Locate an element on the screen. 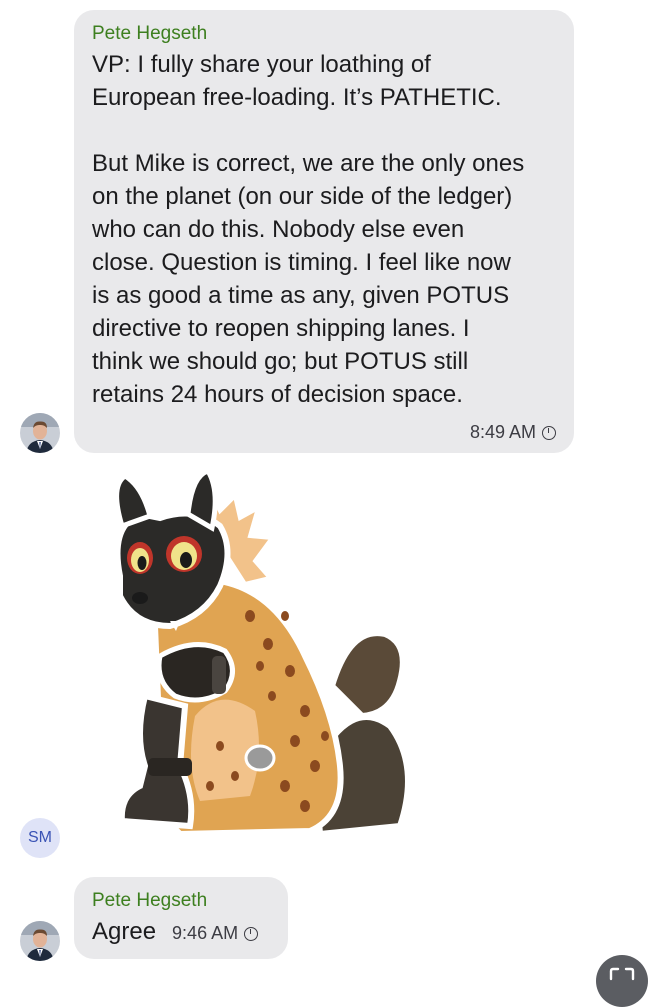 This screenshot has height=1007, width=664. avatar-initials-text: SM is located at coordinates (40, 837).